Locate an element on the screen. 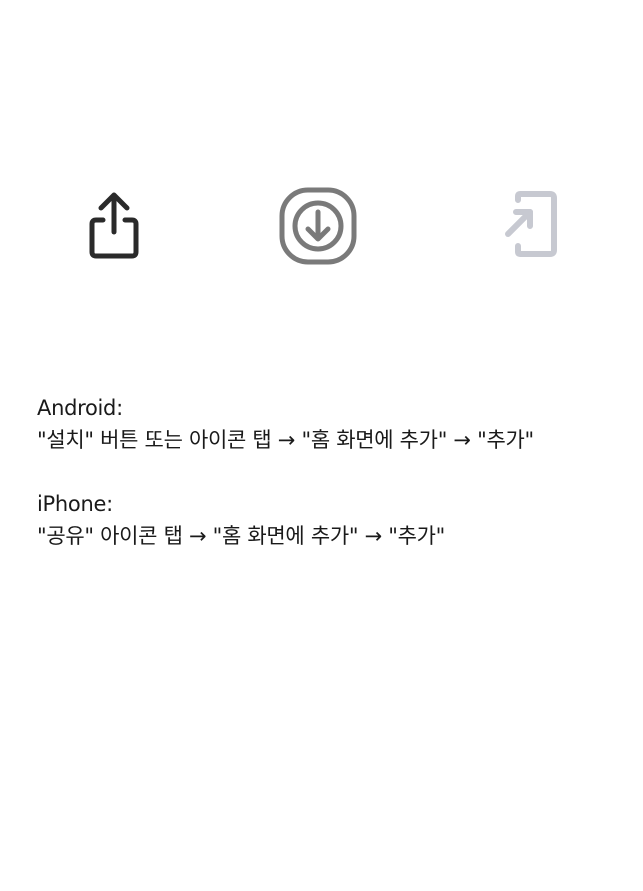 The image size is (643, 891). iphone-heading: iPhone: is located at coordinates (75, 504).